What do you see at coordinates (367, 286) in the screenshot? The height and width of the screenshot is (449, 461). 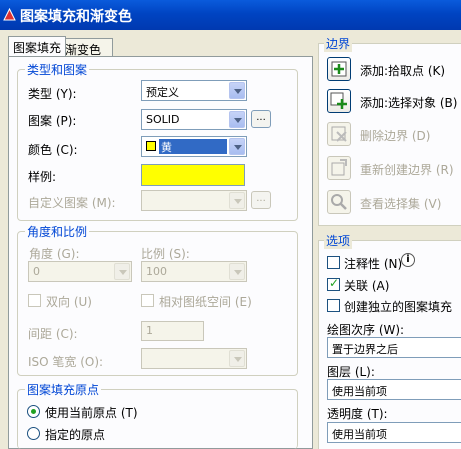 I see `associative-label: 关联 (A)` at bounding box center [367, 286].